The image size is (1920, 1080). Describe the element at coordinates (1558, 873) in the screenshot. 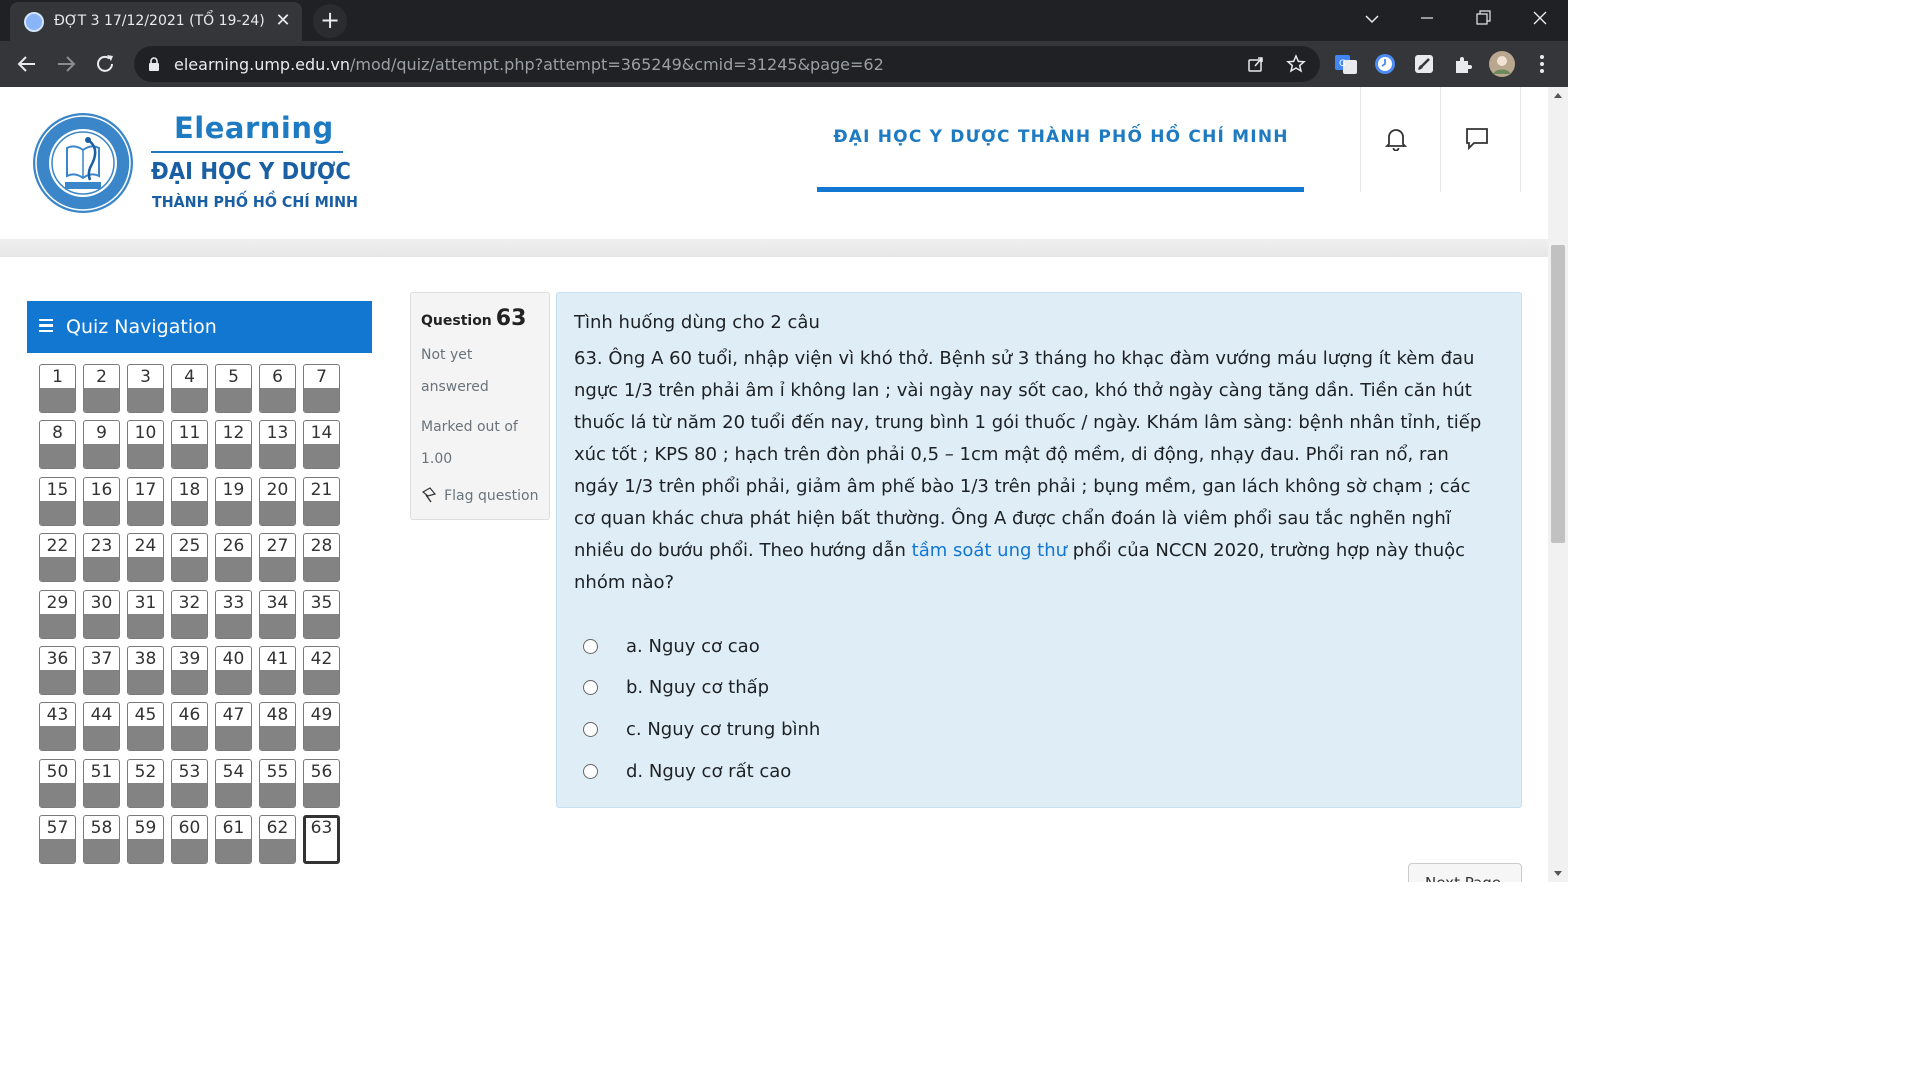

I see `scroll-down-arrow-icon` at that location.